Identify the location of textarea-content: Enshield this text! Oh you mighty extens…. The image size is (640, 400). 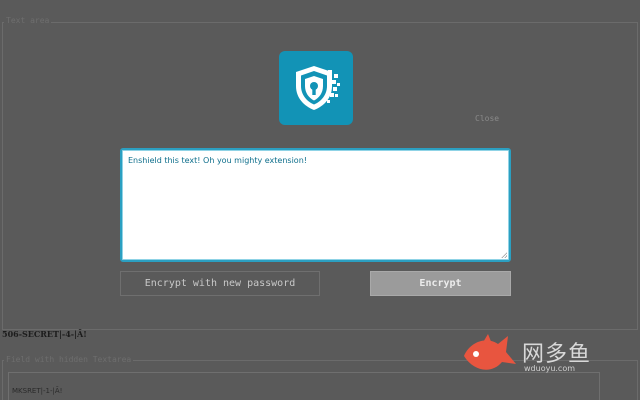
(217, 160).